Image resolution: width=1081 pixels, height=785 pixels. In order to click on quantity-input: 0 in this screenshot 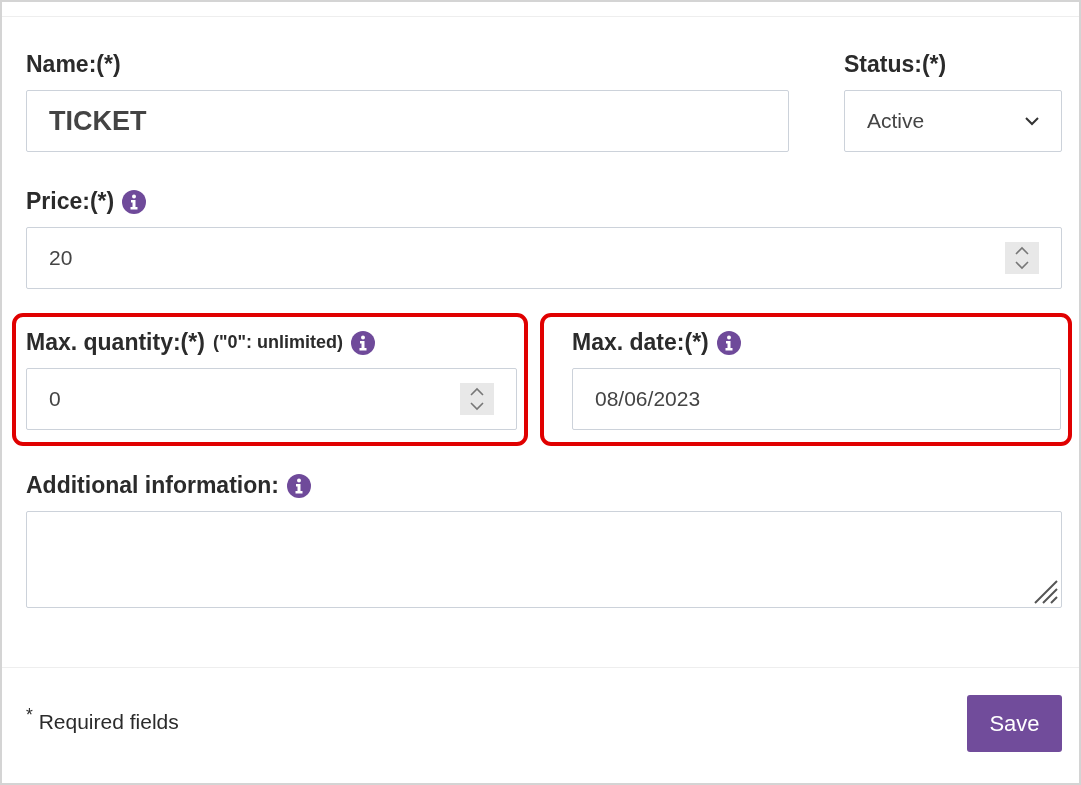, I will do `click(271, 399)`.